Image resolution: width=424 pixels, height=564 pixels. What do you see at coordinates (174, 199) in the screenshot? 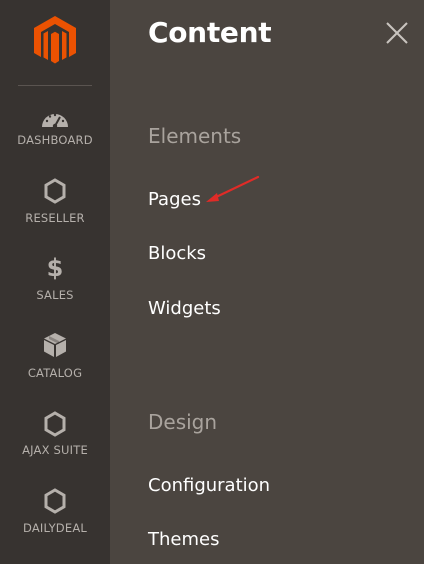
I see `menu-link-pages: Pages` at bounding box center [174, 199].